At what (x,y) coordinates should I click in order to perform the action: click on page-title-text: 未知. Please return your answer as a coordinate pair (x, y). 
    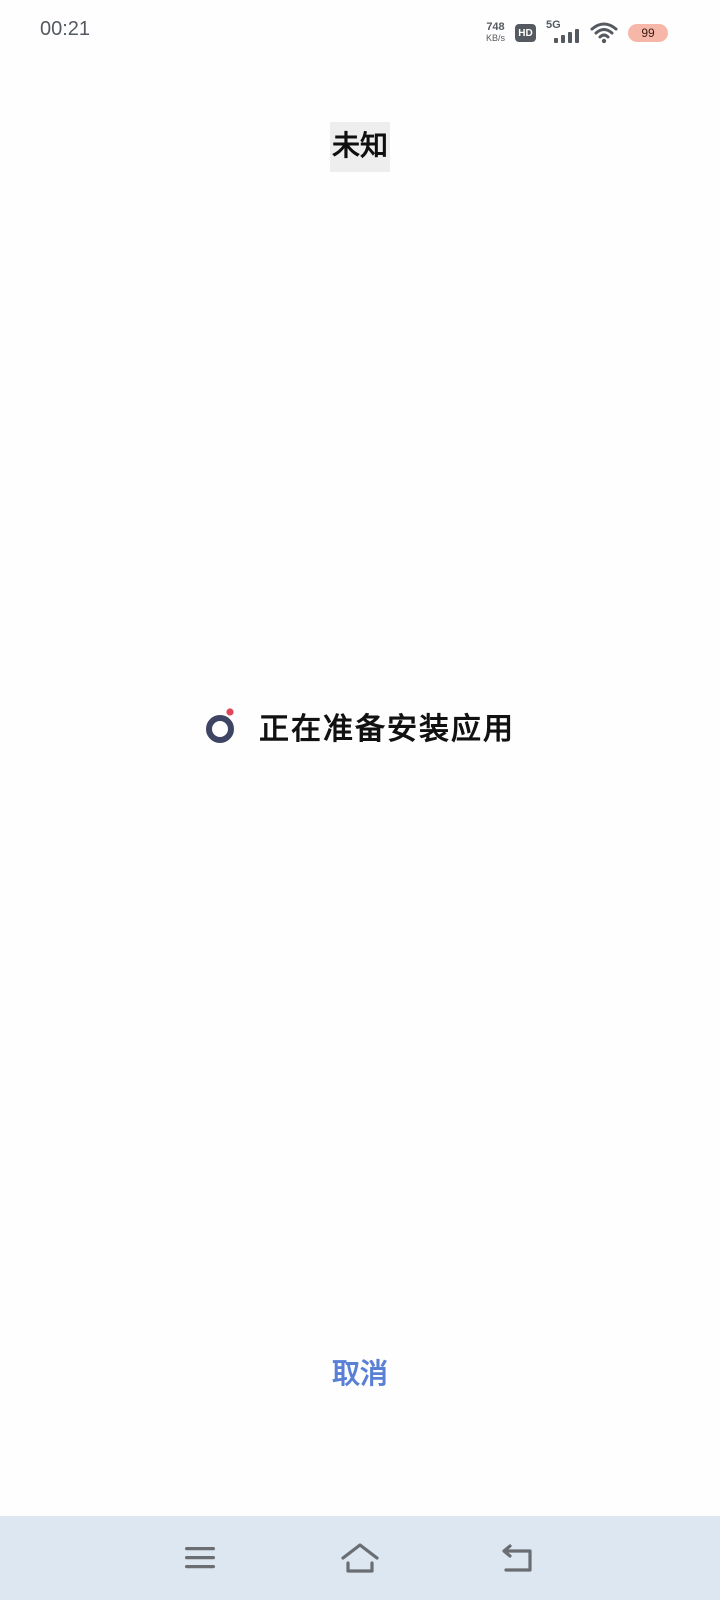
    Looking at the image, I should click on (359, 147).